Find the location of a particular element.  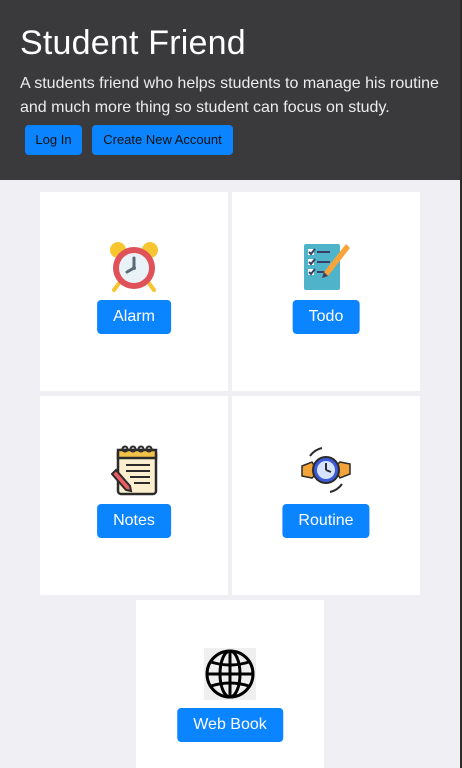

routine-button: Routine is located at coordinates (326, 521).